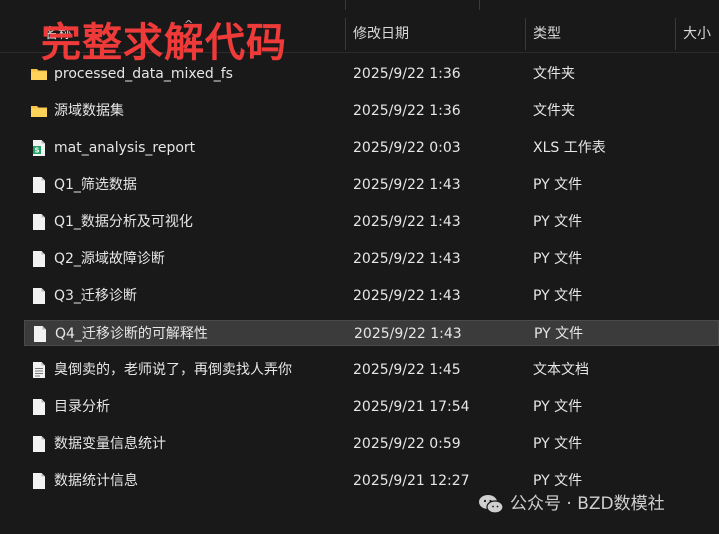  Describe the element at coordinates (561, 370) in the screenshot. I see `file-type: 文本文档` at that location.